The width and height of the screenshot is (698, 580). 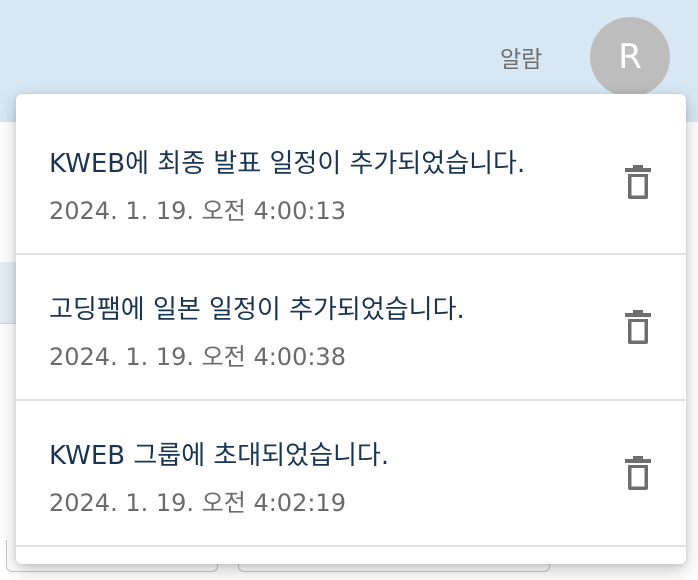 What do you see at coordinates (219, 456) in the screenshot?
I see `notification-message: KWEB 그룹에 초대되었습니다.` at bounding box center [219, 456].